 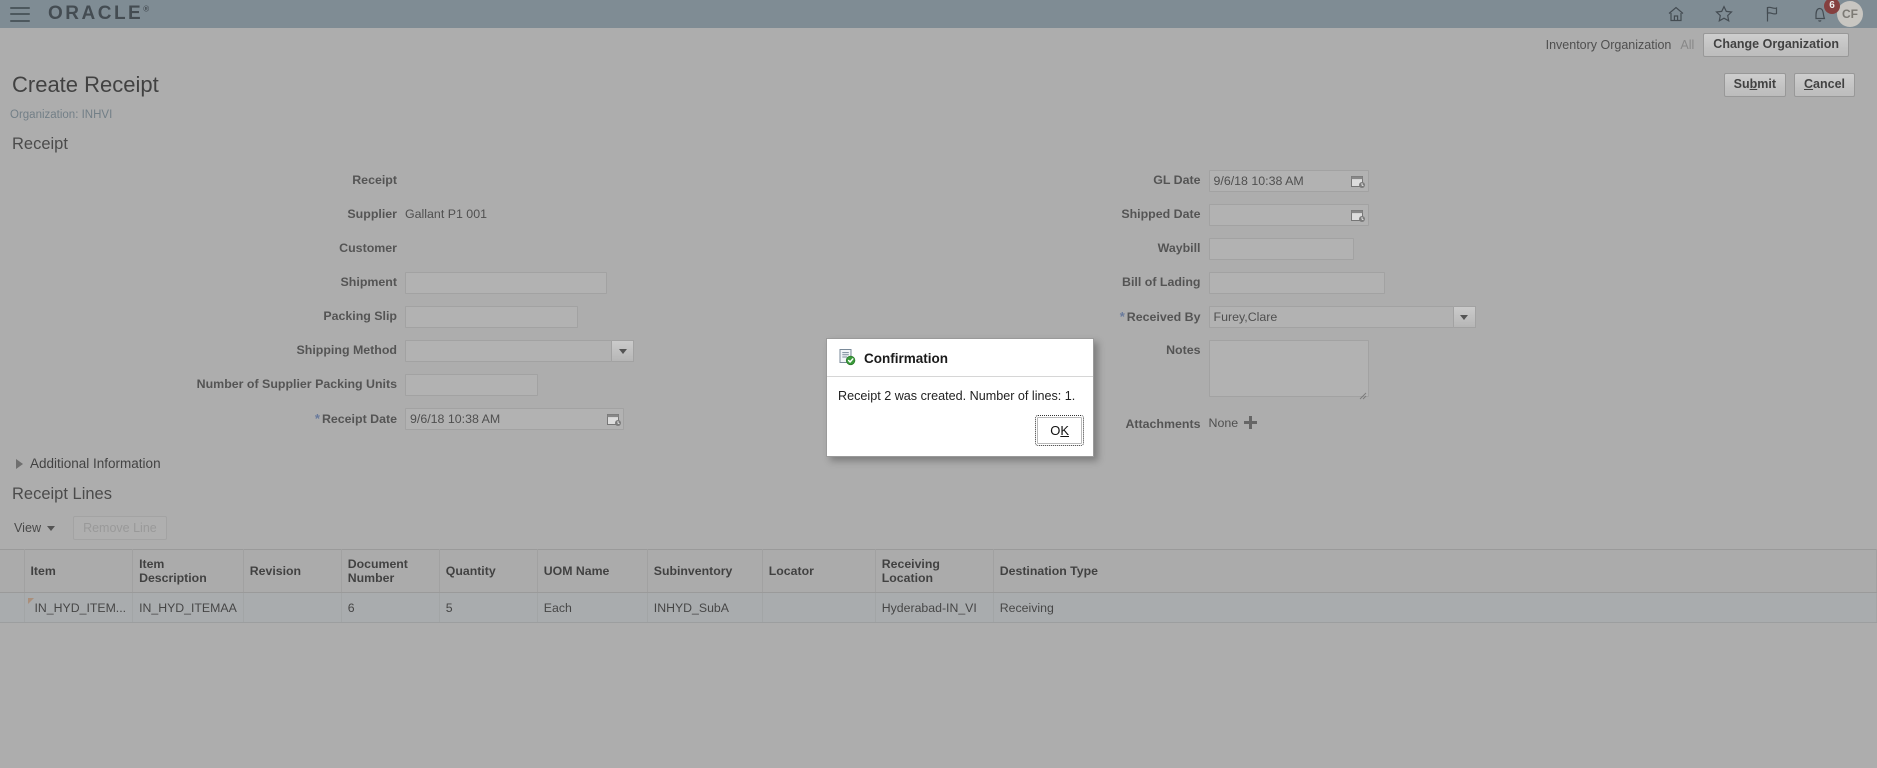 I want to click on ok-label-pre: O, so click(x=1055, y=430).